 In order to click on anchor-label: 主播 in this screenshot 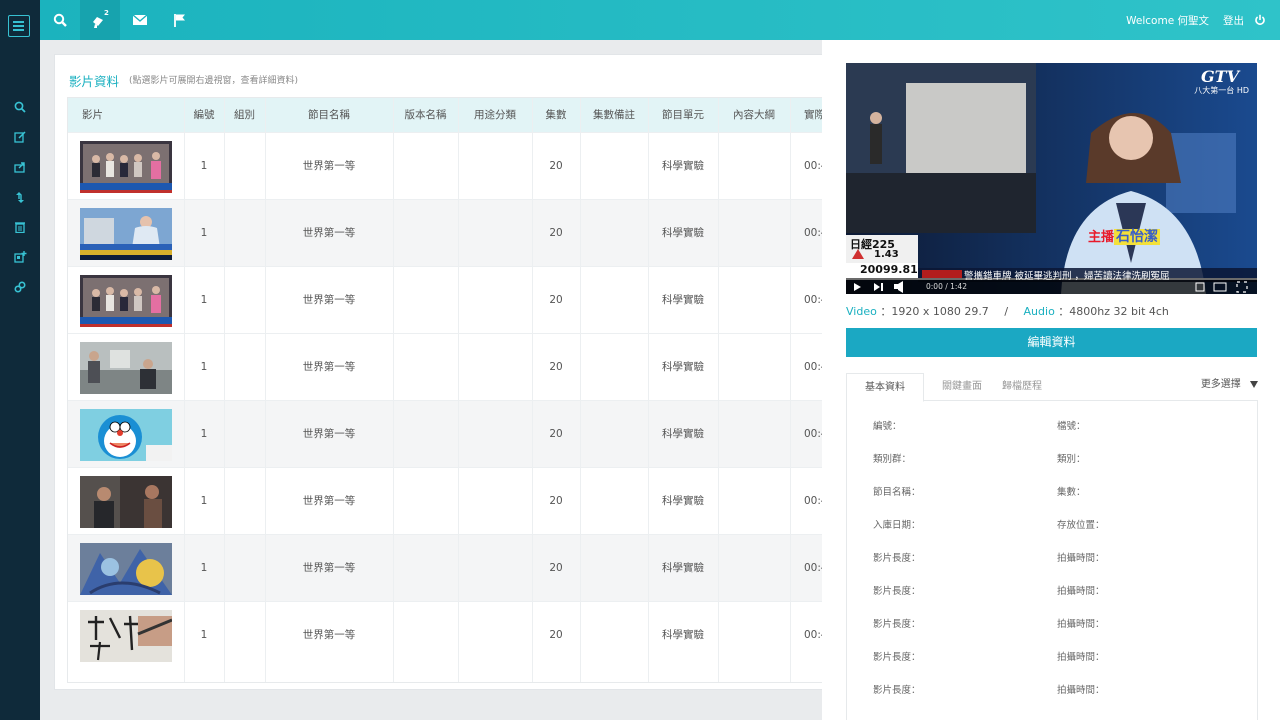, I will do `click(1101, 237)`.